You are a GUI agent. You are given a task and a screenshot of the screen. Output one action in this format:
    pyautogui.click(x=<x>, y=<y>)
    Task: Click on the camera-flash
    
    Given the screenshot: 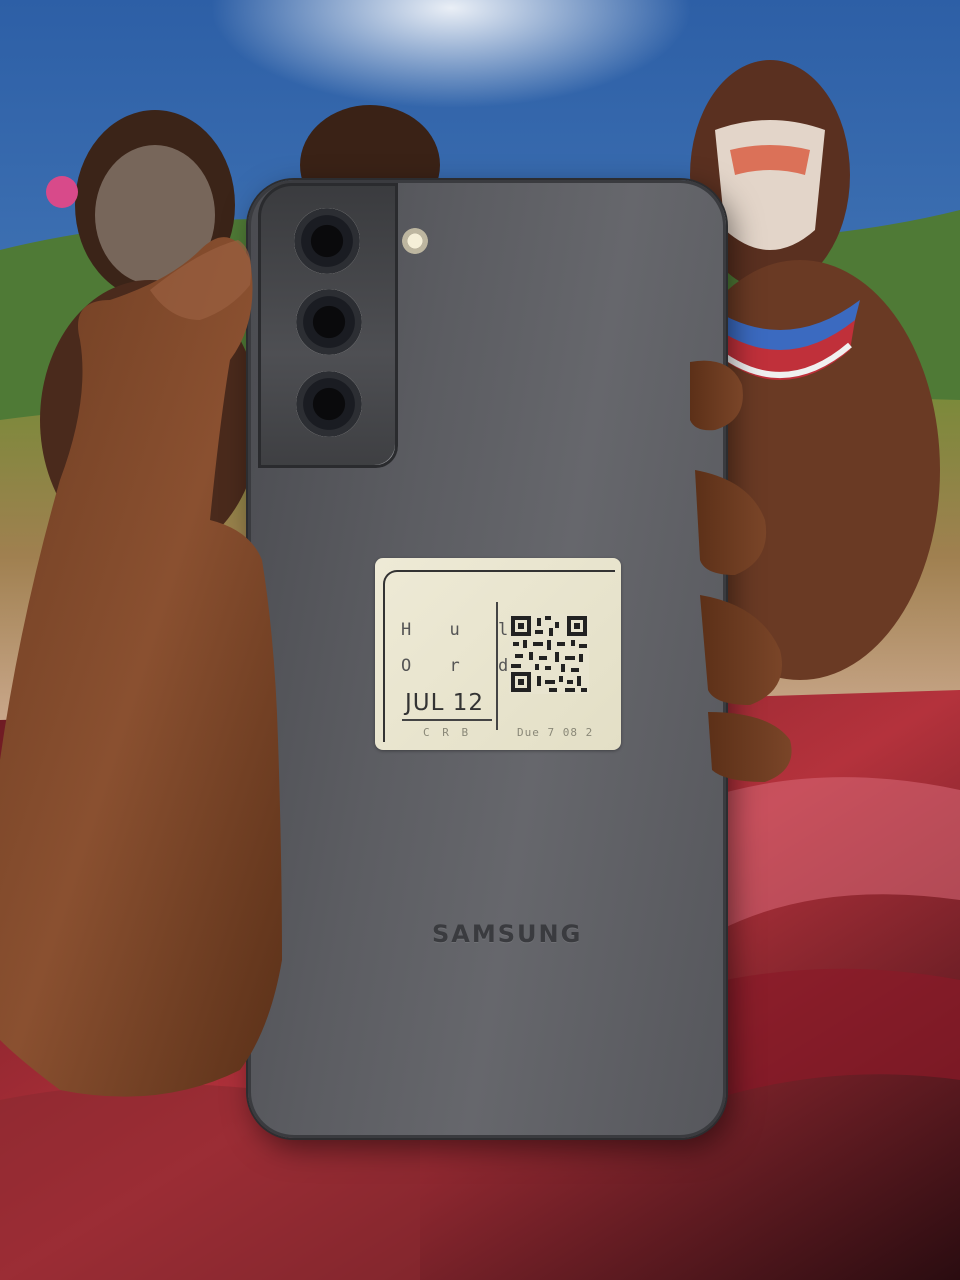 What is the action you would take?
    pyautogui.click(x=415, y=241)
    